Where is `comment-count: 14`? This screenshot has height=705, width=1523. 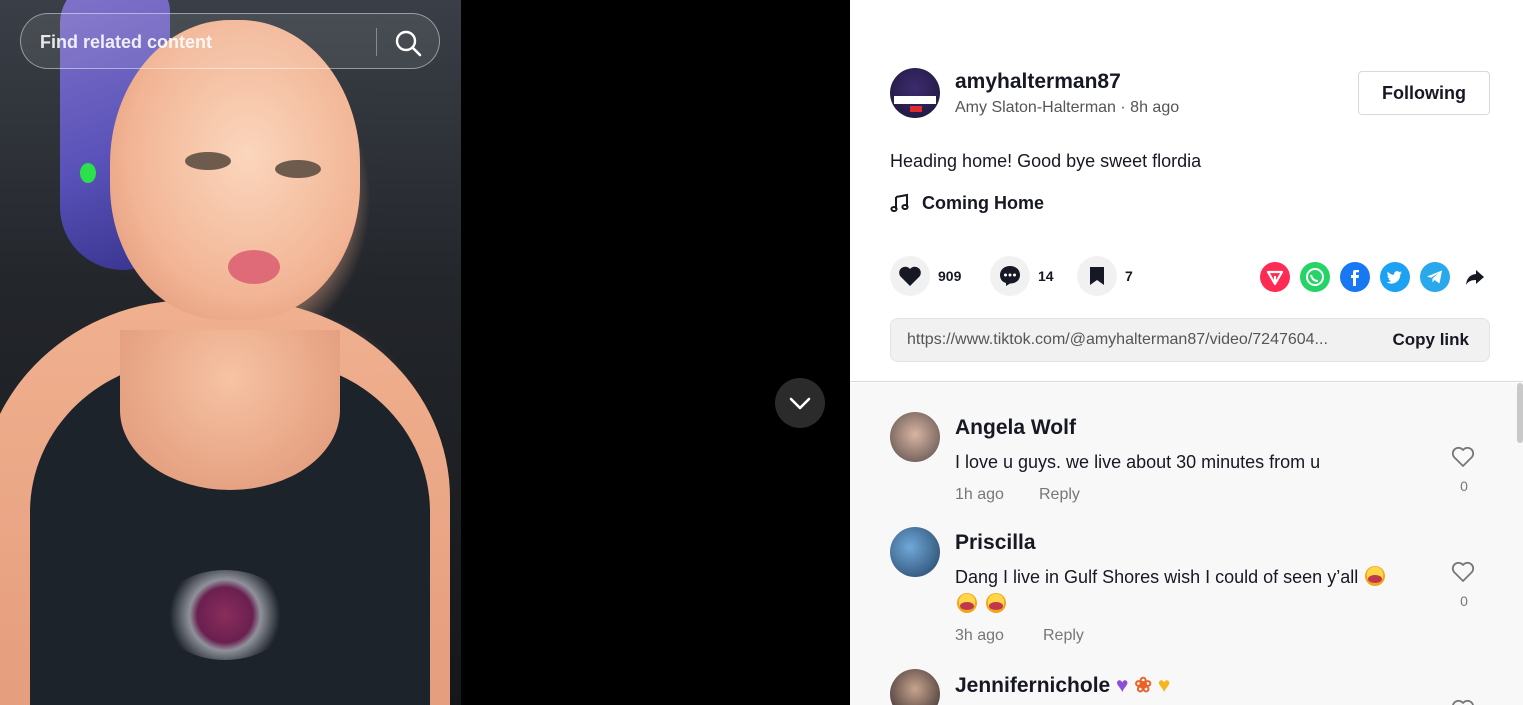
comment-count: 14 is located at coordinates (1046, 276).